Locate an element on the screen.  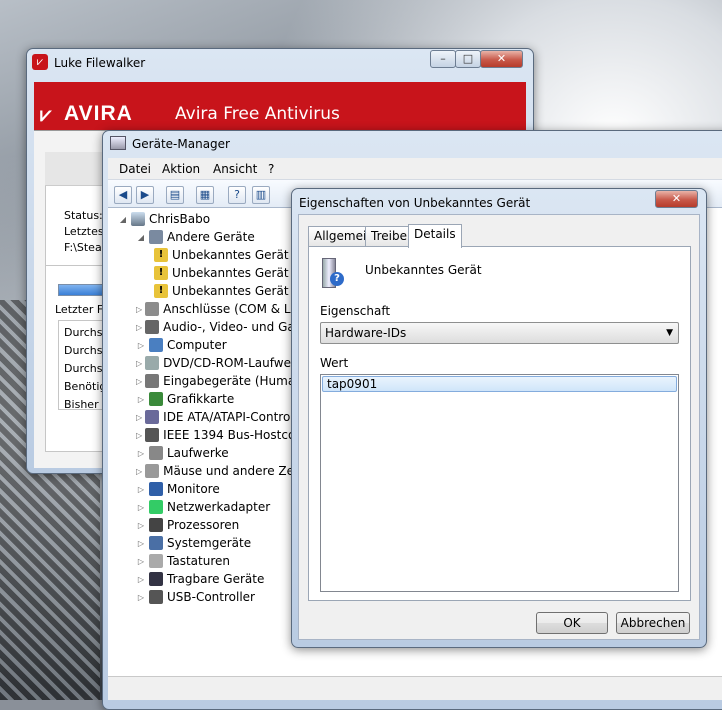
menu-file: Datei is located at coordinates (135, 169).